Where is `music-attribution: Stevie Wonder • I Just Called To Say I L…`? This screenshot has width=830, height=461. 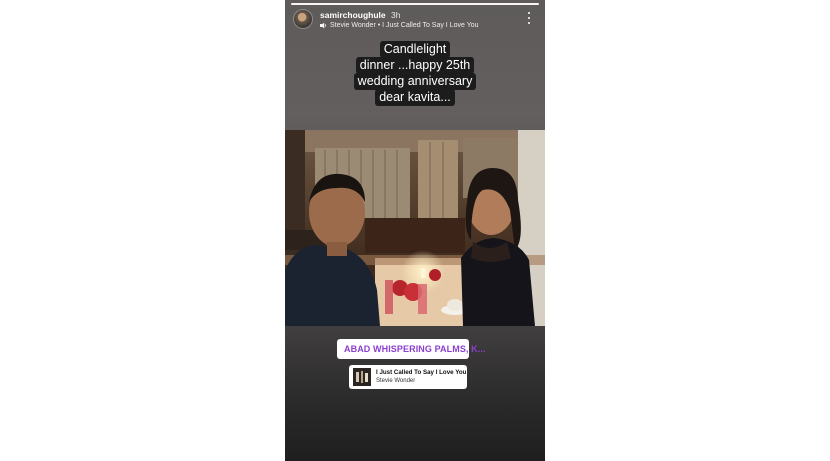 music-attribution: Stevie Wonder • I Just Called To Say I L… is located at coordinates (399, 25).